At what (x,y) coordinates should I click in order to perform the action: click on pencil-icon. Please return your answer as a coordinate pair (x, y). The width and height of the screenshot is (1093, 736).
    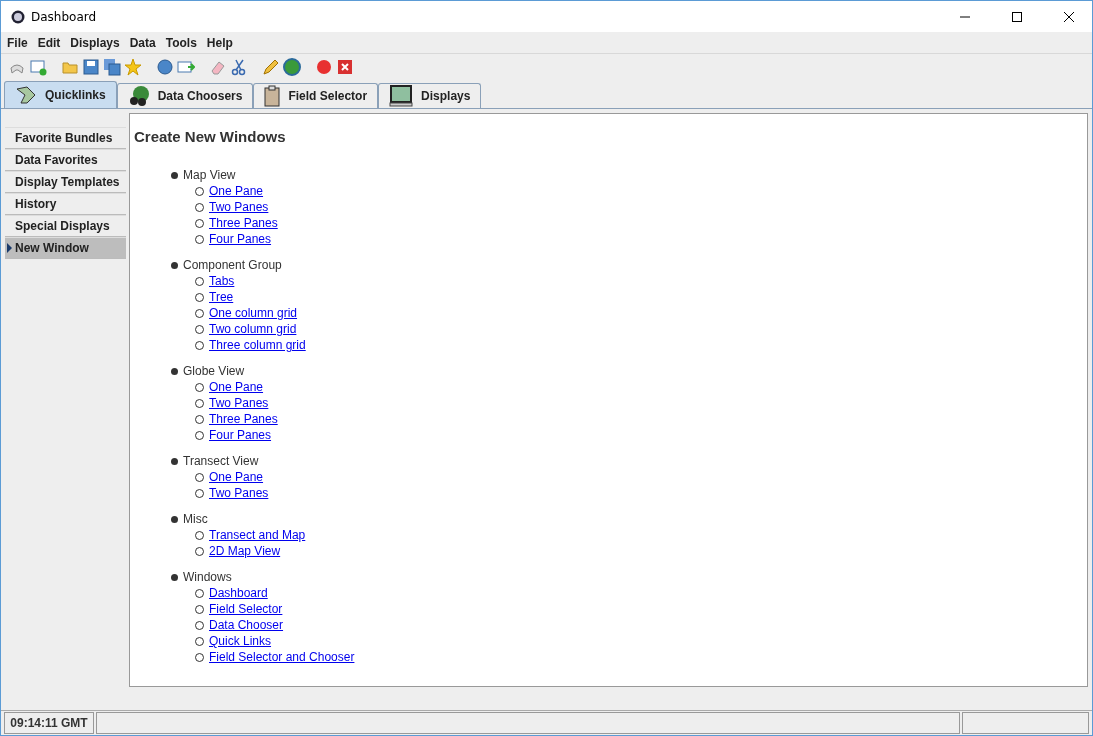
    Looking at the image, I should click on (271, 67).